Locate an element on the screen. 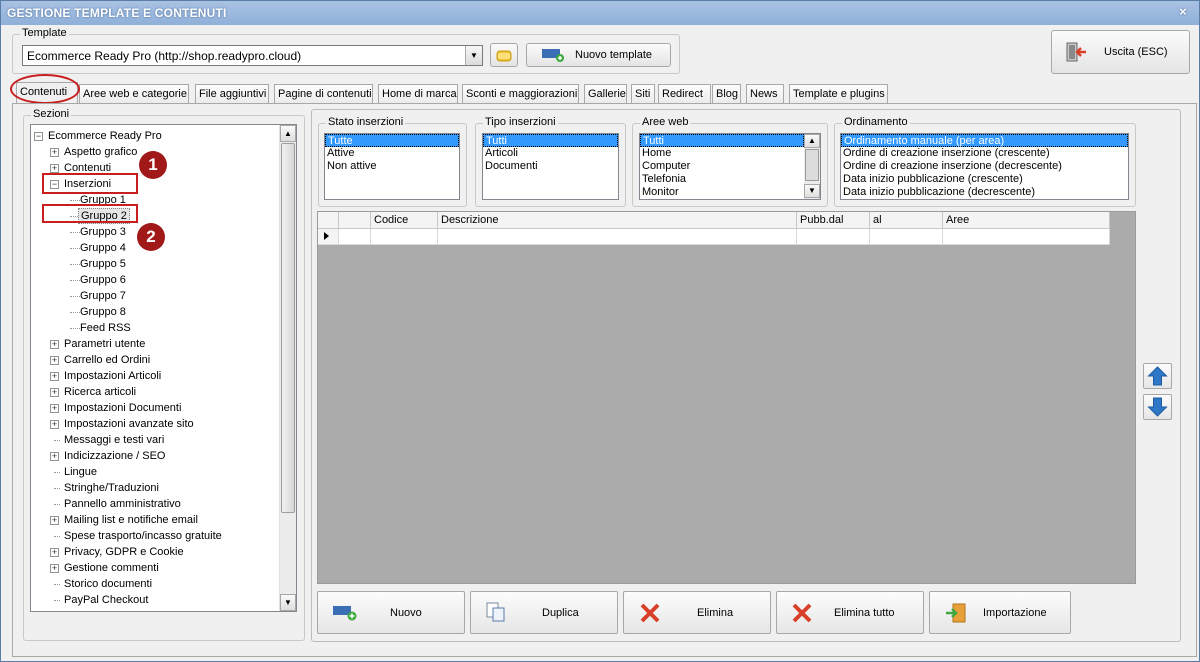 The height and width of the screenshot is (662, 1200). list-item: Non attive is located at coordinates (392, 166).